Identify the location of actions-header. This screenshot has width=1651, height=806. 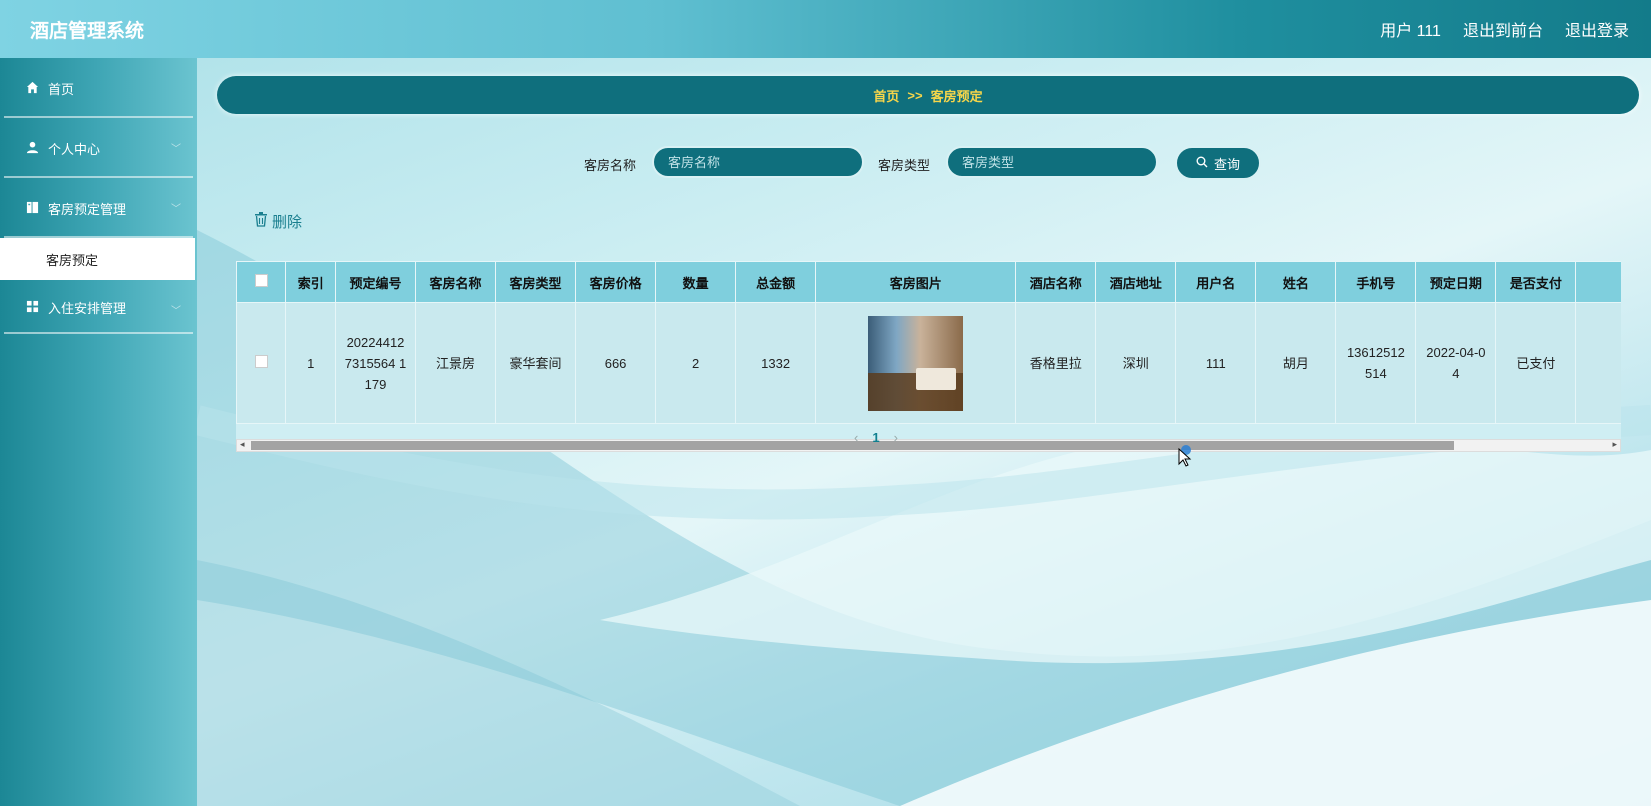
(1598, 282).